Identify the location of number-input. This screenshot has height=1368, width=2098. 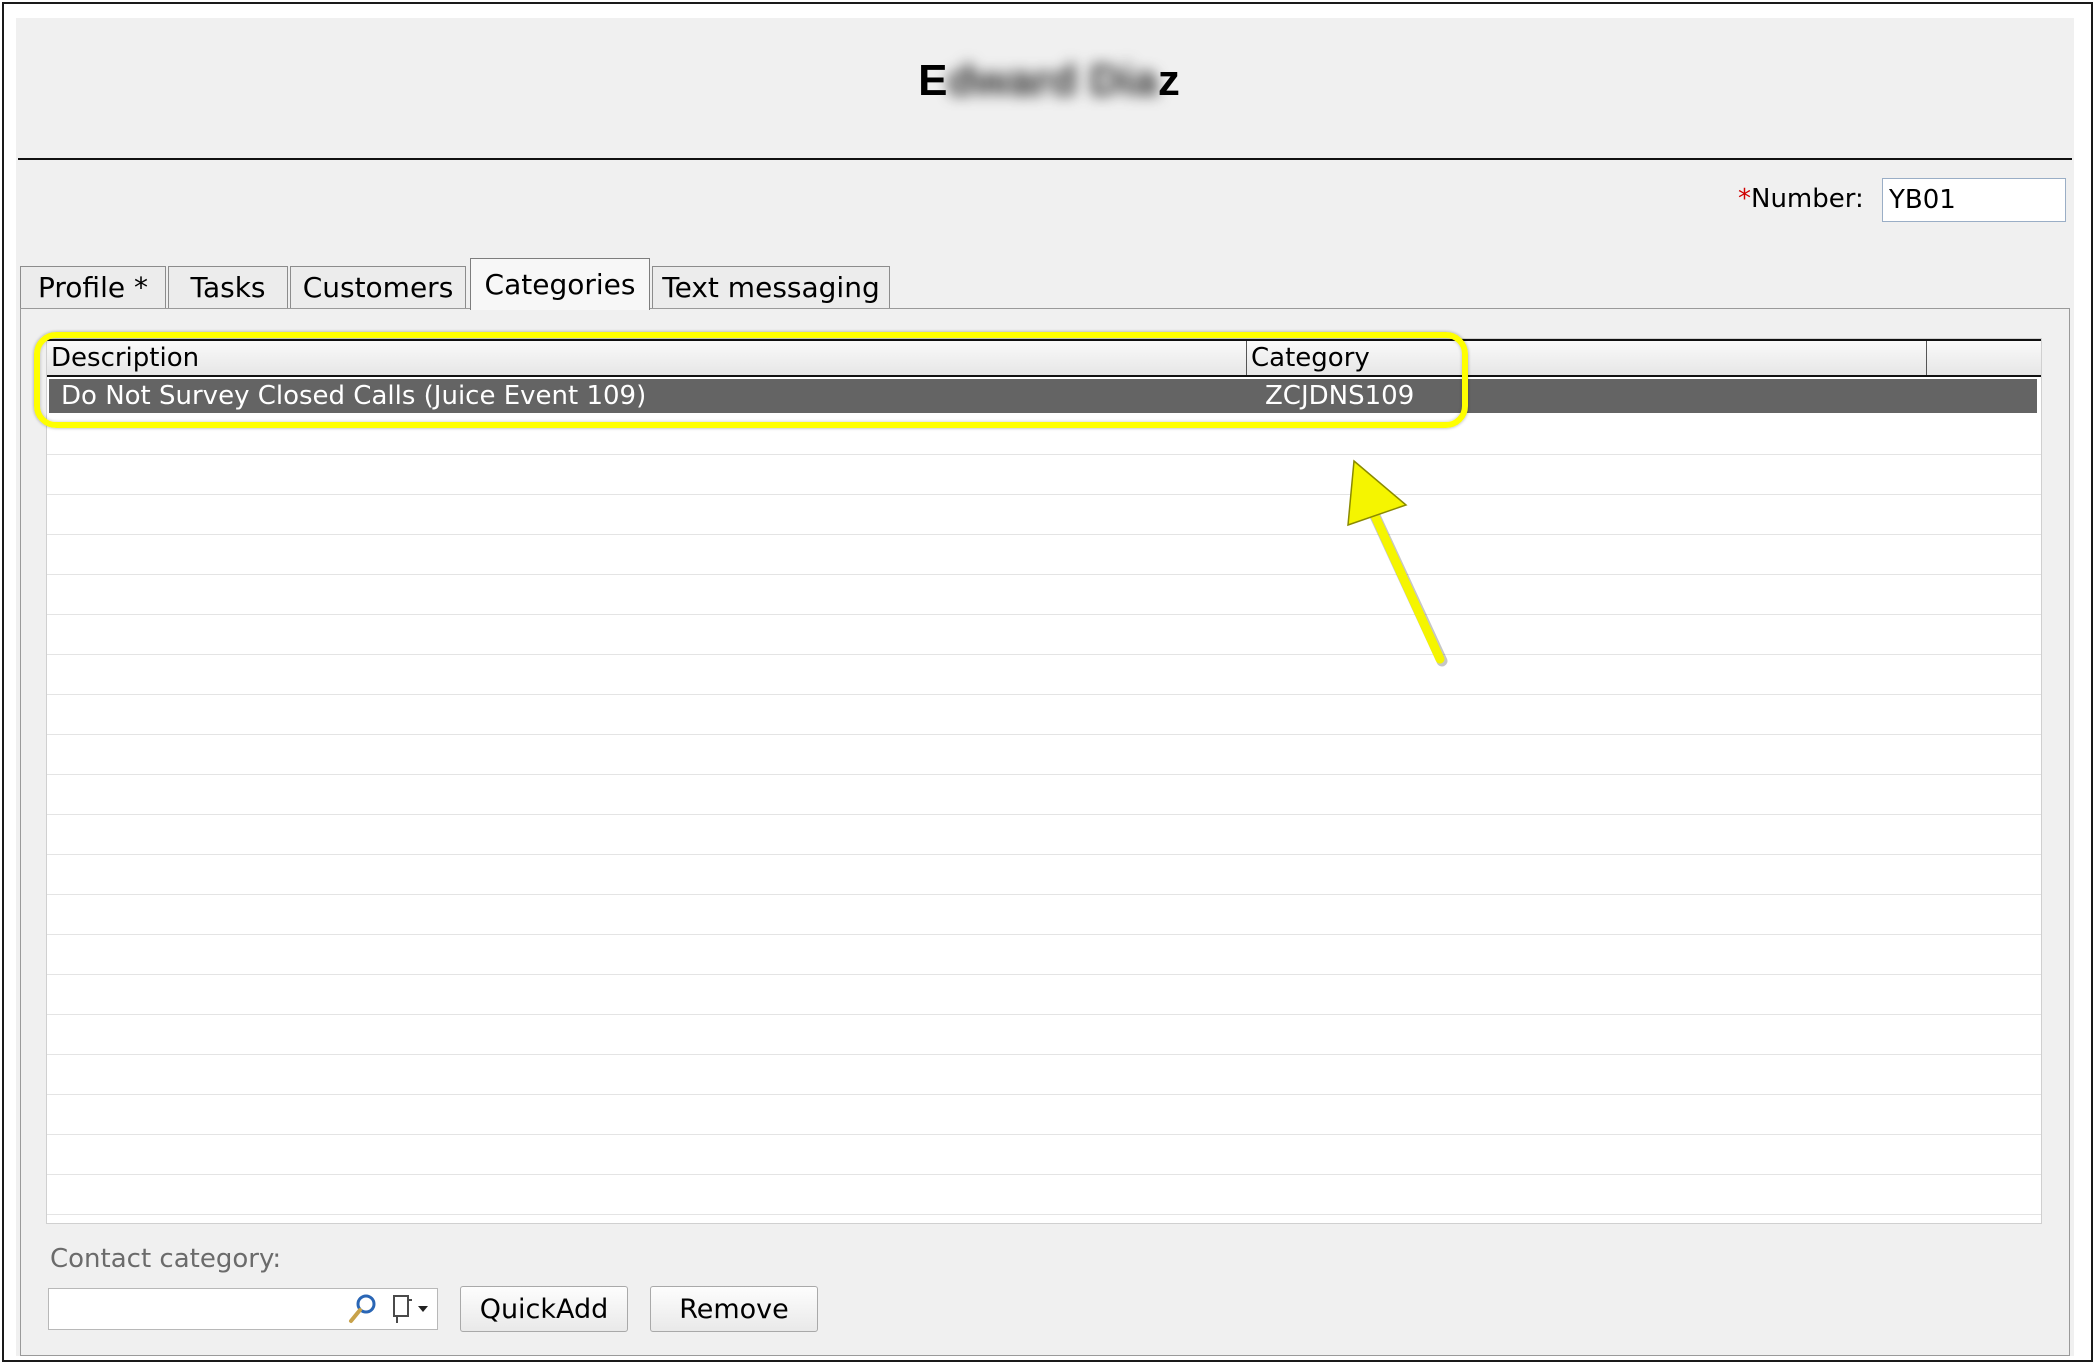
(1974, 200).